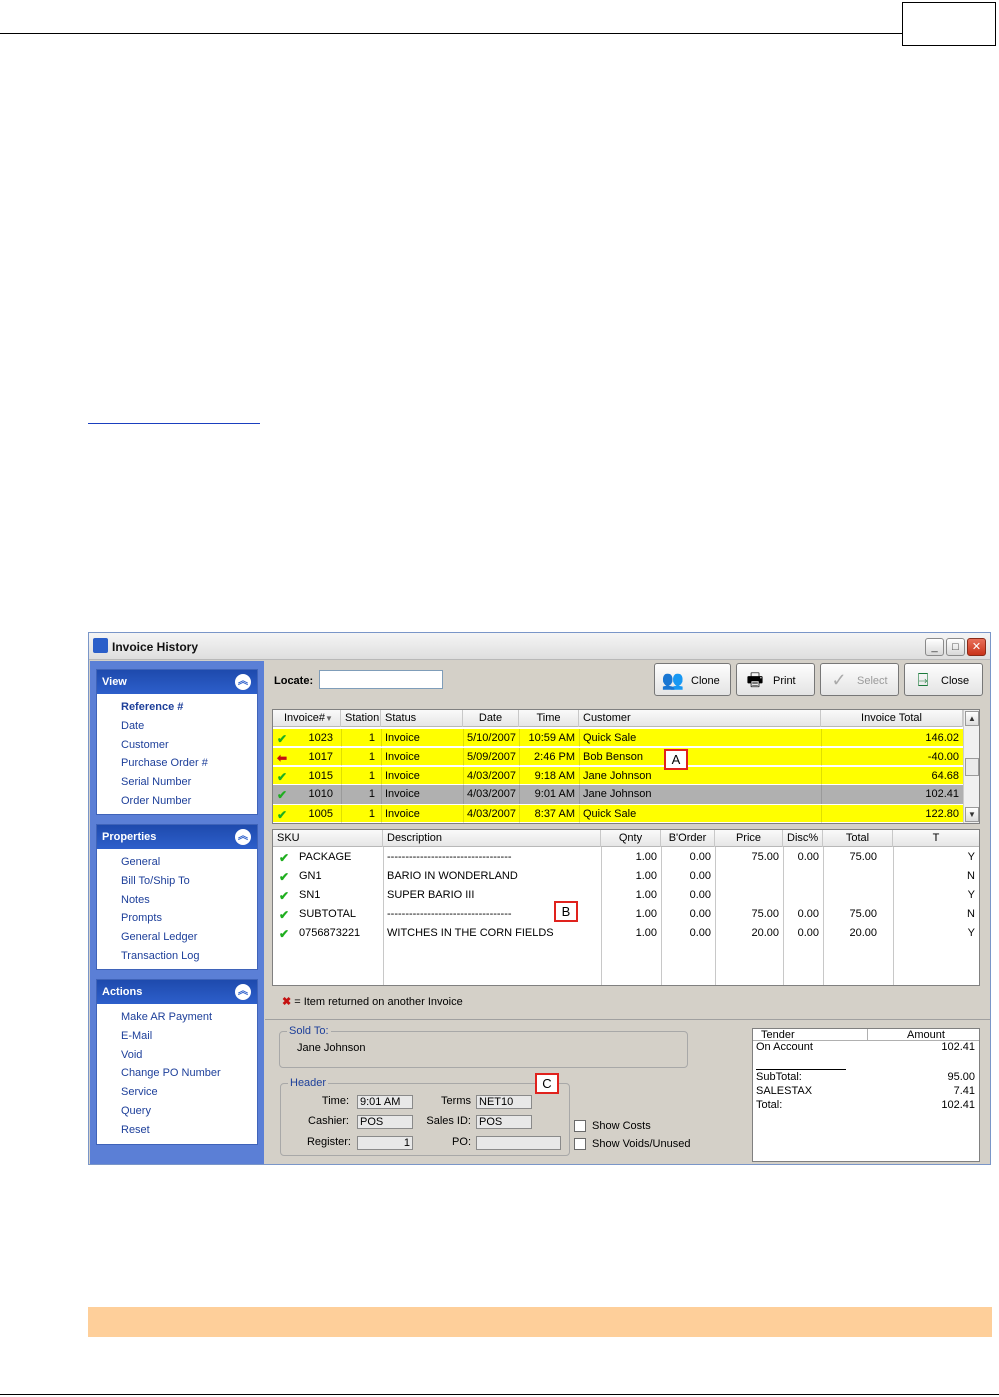 The image size is (999, 1397). What do you see at coordinates (943, 679) in the screenshot?
I see `close-button: ⍈ Close` at bounding box center [943, 679].